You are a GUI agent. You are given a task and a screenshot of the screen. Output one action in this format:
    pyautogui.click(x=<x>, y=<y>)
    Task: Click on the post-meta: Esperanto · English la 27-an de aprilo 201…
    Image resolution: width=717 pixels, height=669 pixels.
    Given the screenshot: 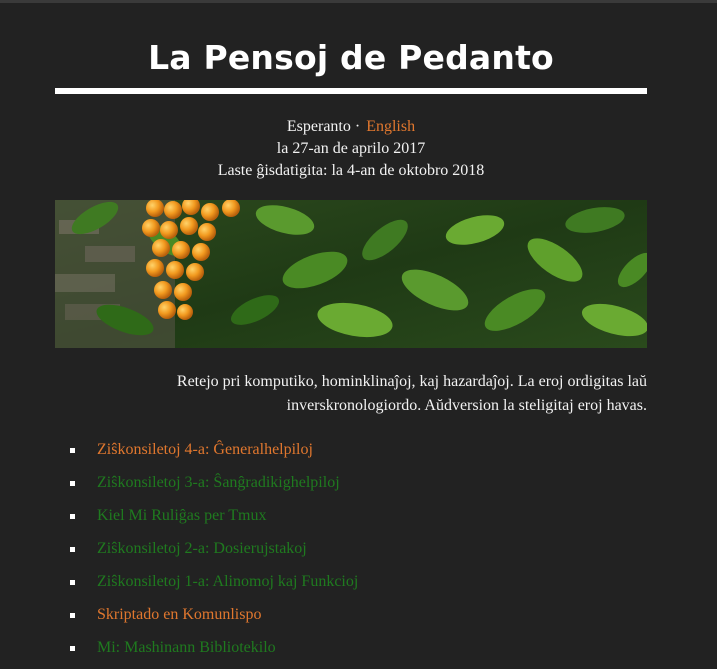 What is the action you would take?
    pyautogui.click(x=351, y=149)
    